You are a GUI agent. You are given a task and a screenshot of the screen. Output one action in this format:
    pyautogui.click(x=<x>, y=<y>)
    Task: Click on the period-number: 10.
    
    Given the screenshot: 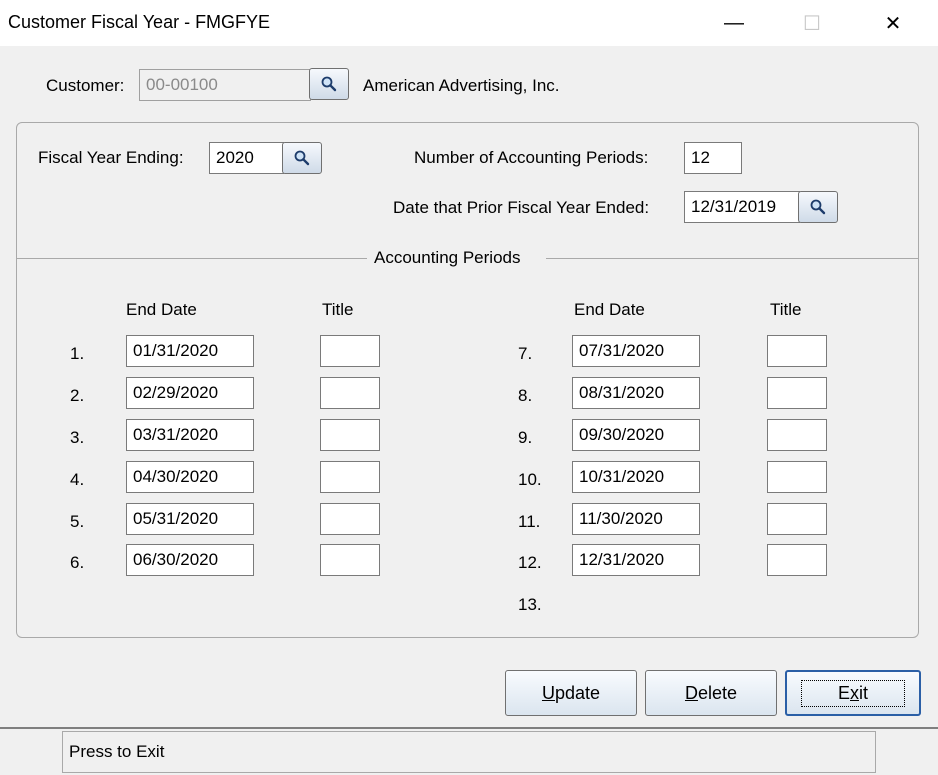 What is the action you would take?
    pyautogui.click(x=530, y=479)
    